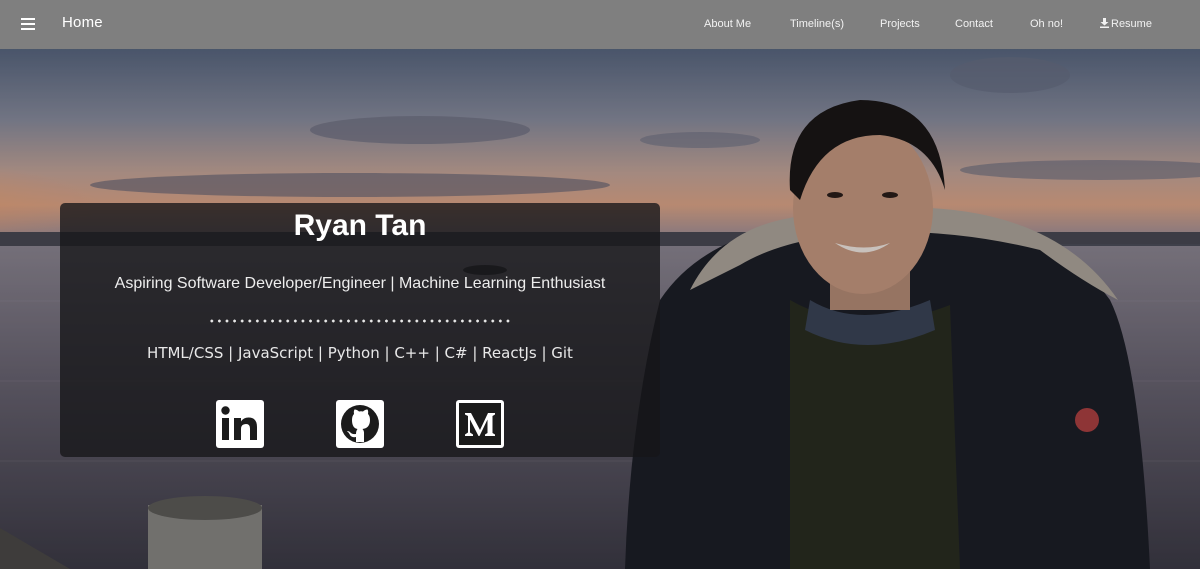 The width and height of the screenshot is (1200, 569). I want to click on dotted-divider, so click(360, 321).